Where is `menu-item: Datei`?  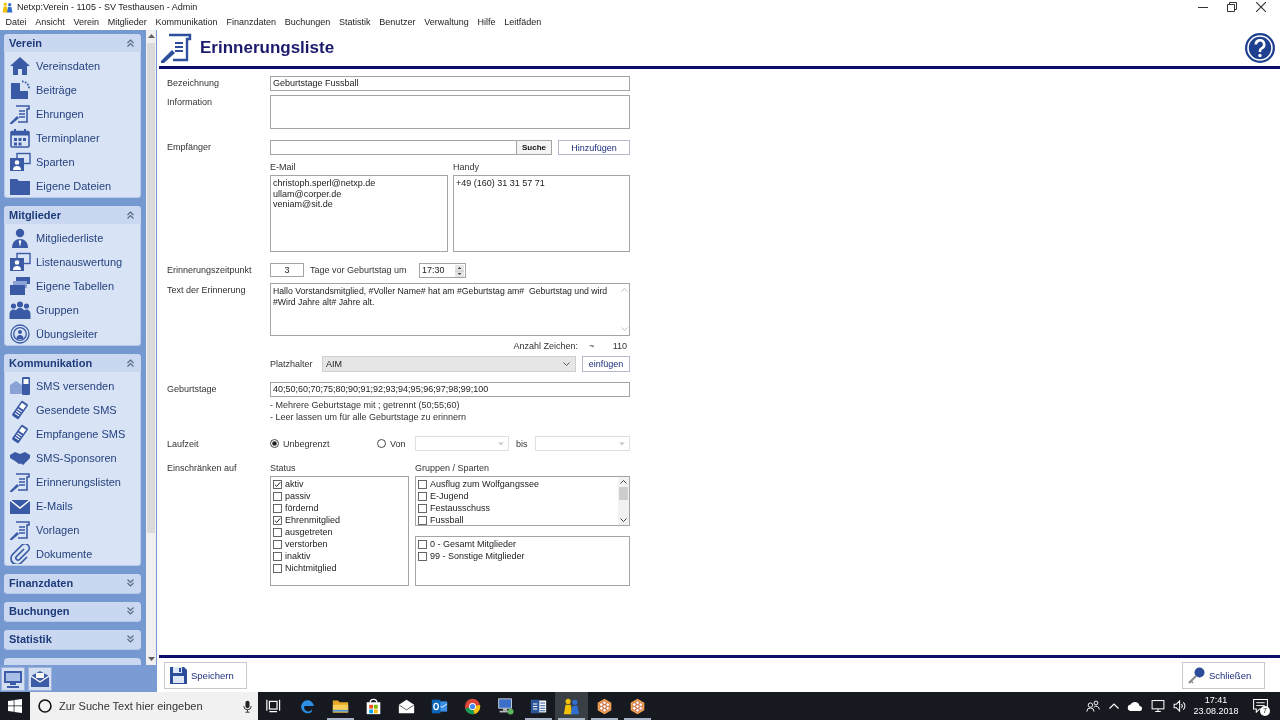
menu-item: Datei is located at coordinates (16, 22).